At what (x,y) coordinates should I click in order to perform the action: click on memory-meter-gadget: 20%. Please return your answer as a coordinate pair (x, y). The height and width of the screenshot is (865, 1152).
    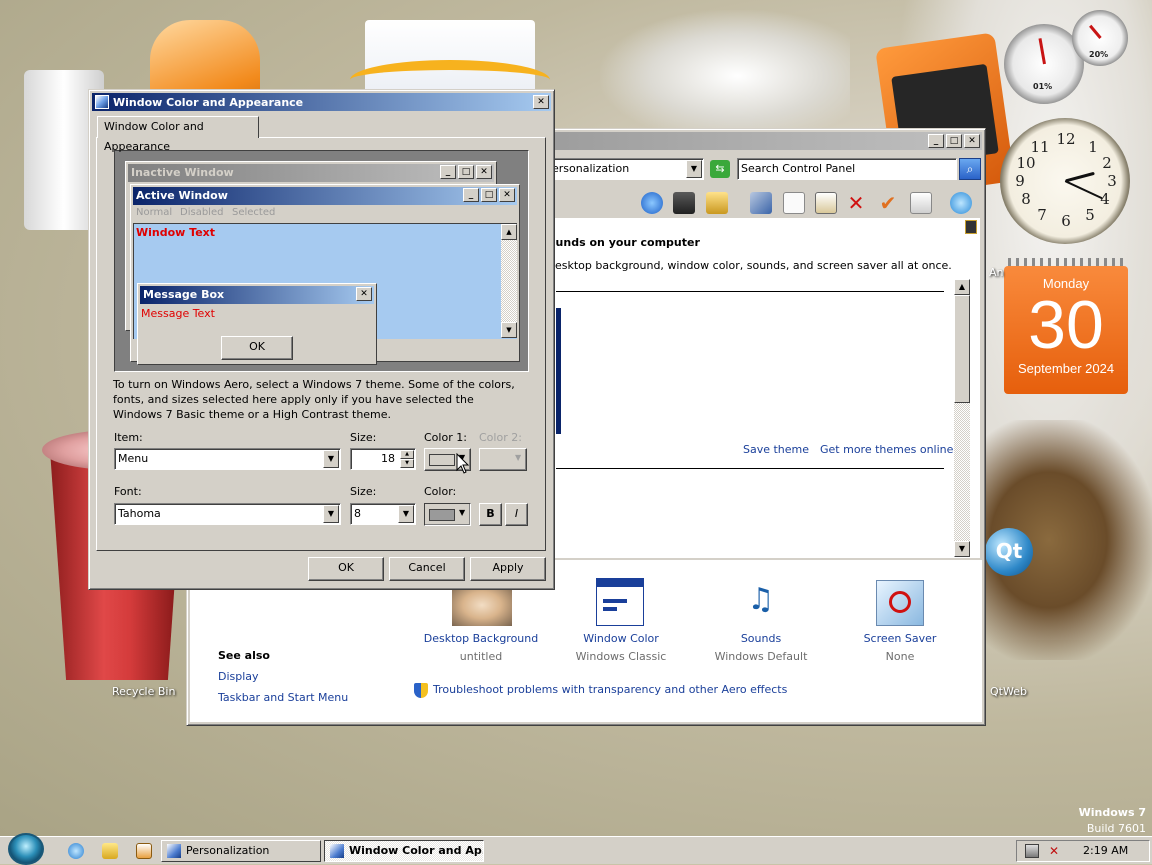
    Looking at the image, I should click on (1100, 38).